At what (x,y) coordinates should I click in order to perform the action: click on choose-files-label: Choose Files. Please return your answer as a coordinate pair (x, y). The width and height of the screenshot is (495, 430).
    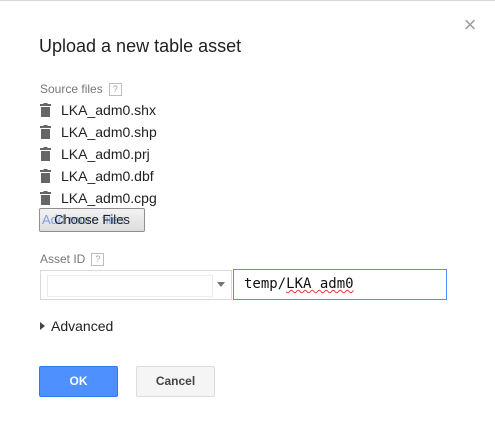
    Looking at the image, I should click on (92, 219).